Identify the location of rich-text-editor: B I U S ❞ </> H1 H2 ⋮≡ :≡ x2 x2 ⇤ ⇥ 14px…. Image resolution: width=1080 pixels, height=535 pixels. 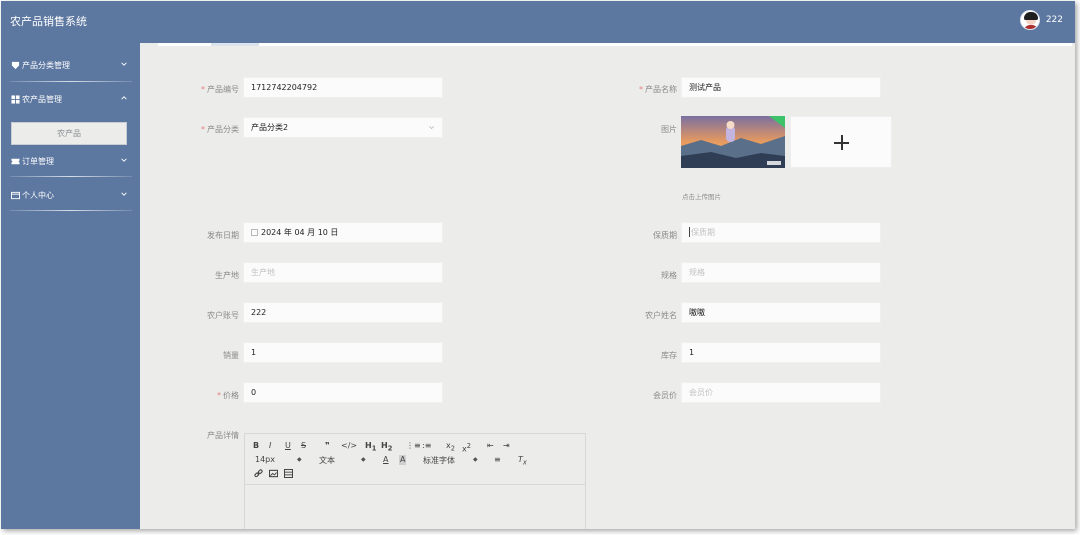
(415, 481).